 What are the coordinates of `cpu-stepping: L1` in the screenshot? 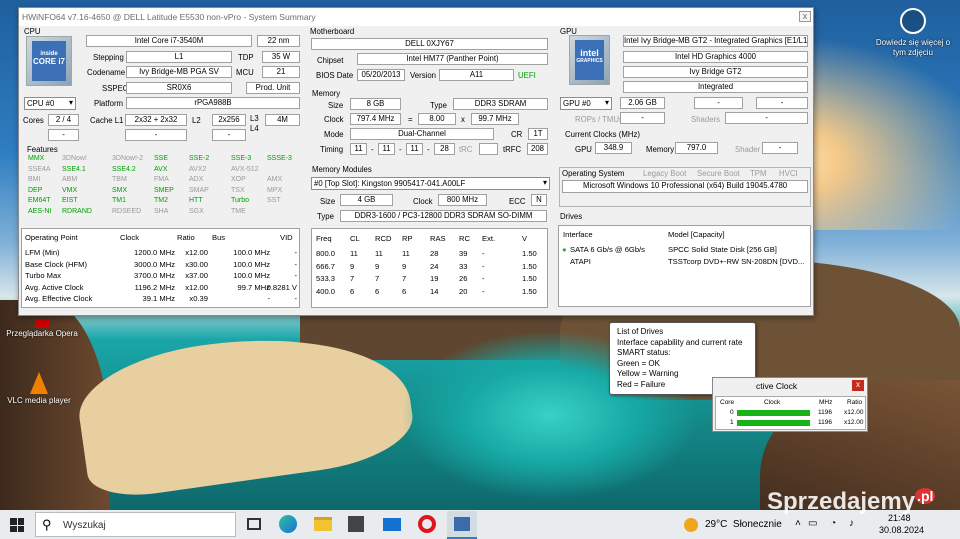 It's located at (179, 57).